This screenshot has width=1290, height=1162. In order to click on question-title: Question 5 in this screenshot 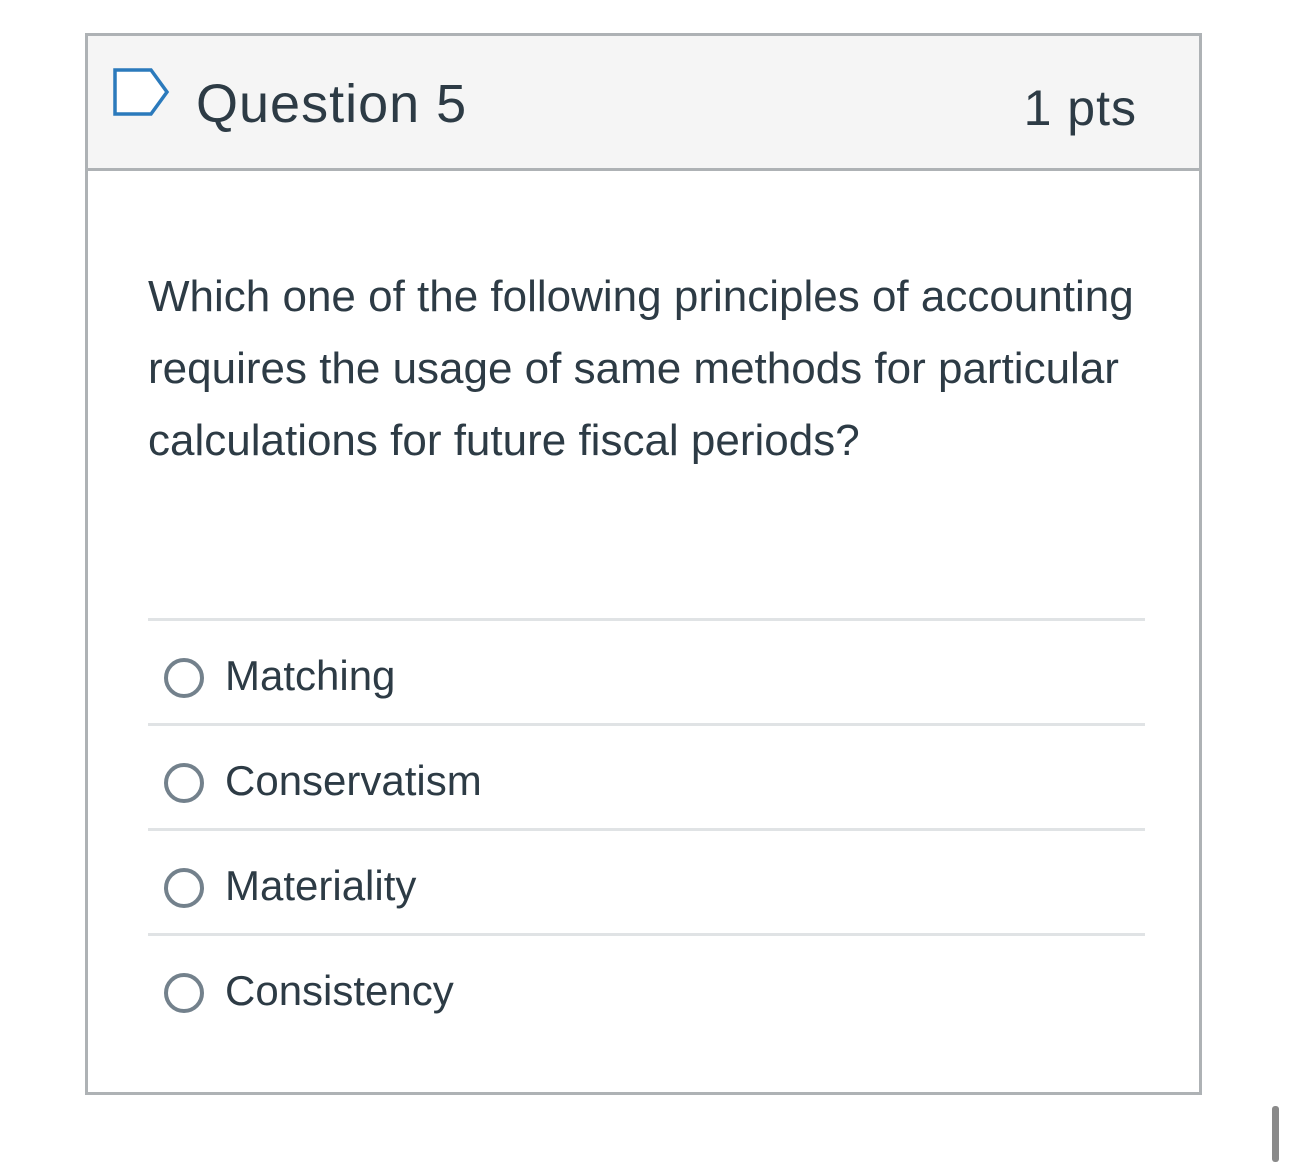, I will do `click(332, 104)`.